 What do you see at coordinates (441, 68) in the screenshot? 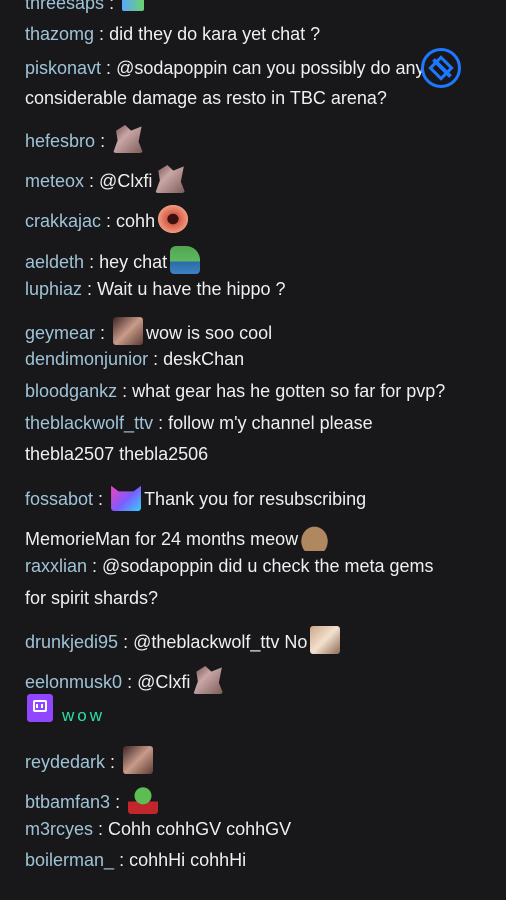
I see `floating-overlay-icon` at bounding box center [441, 68].